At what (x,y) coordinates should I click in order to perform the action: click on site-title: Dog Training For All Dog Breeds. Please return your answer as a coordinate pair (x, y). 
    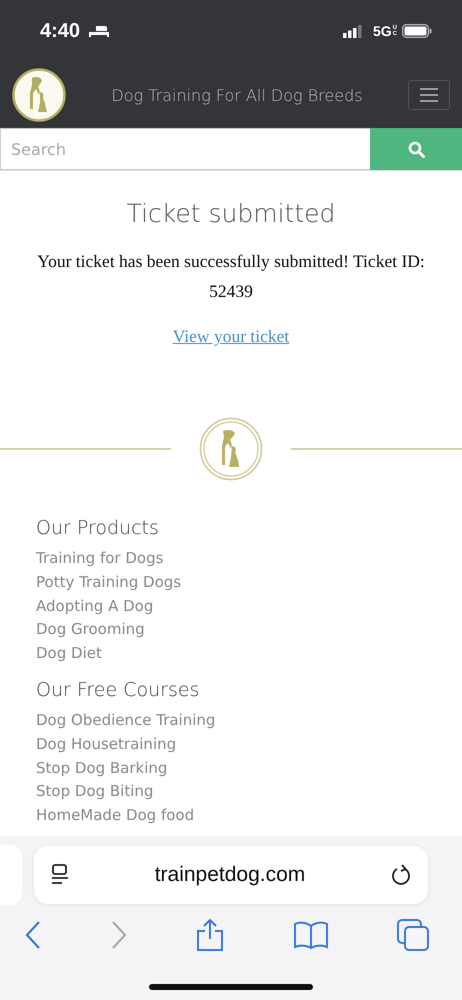
    Looking at the image, I should click on (237, 95).